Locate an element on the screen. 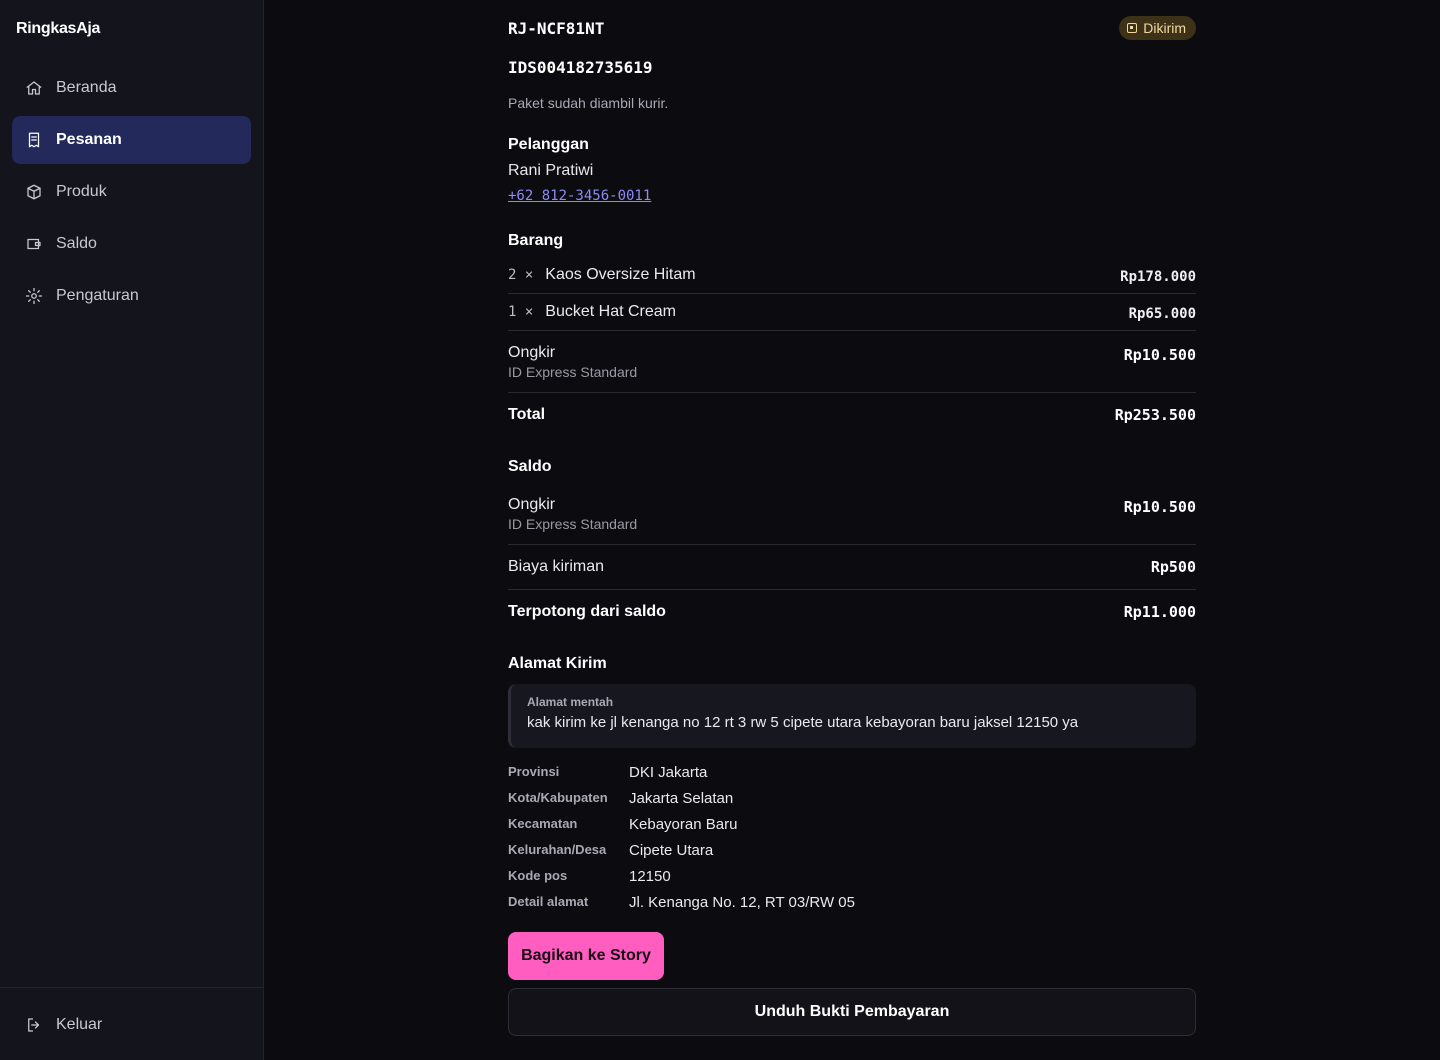 This screenshot has height=1060, width=1440. home-icon is located at coordinates (34, 88).